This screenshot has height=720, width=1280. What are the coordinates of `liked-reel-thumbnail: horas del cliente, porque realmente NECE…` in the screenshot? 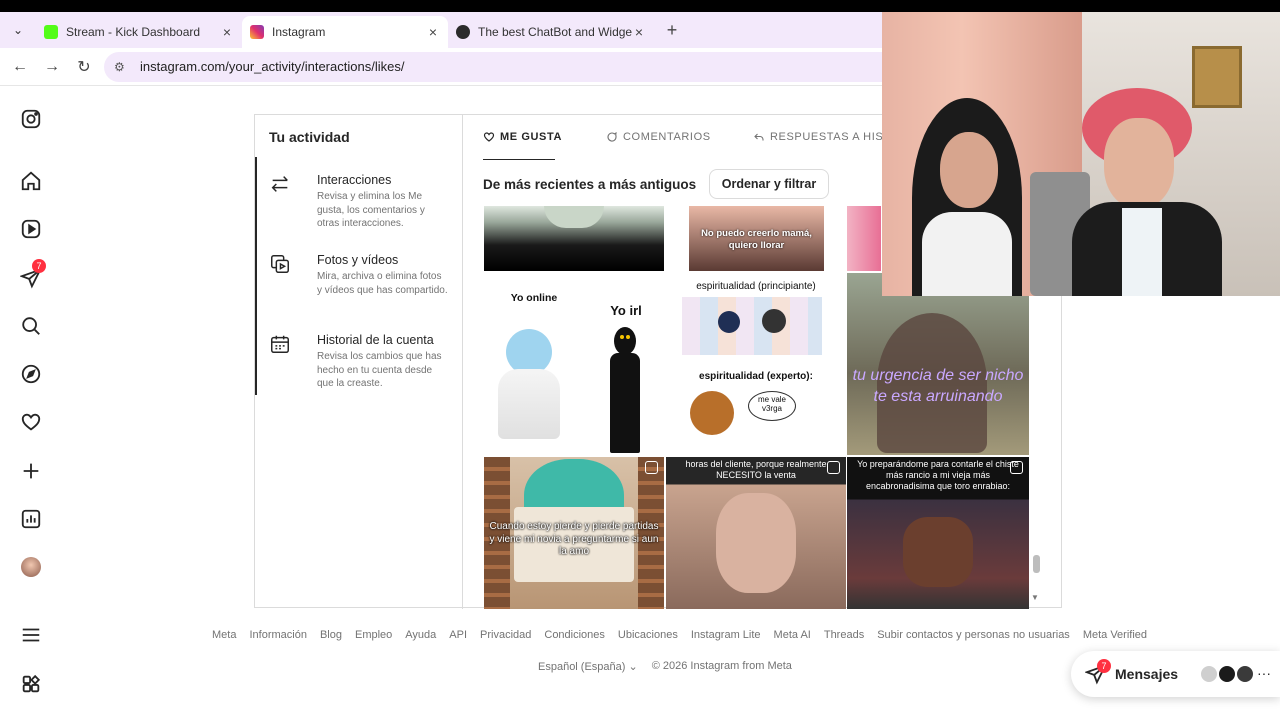 It's located at (756, 533).